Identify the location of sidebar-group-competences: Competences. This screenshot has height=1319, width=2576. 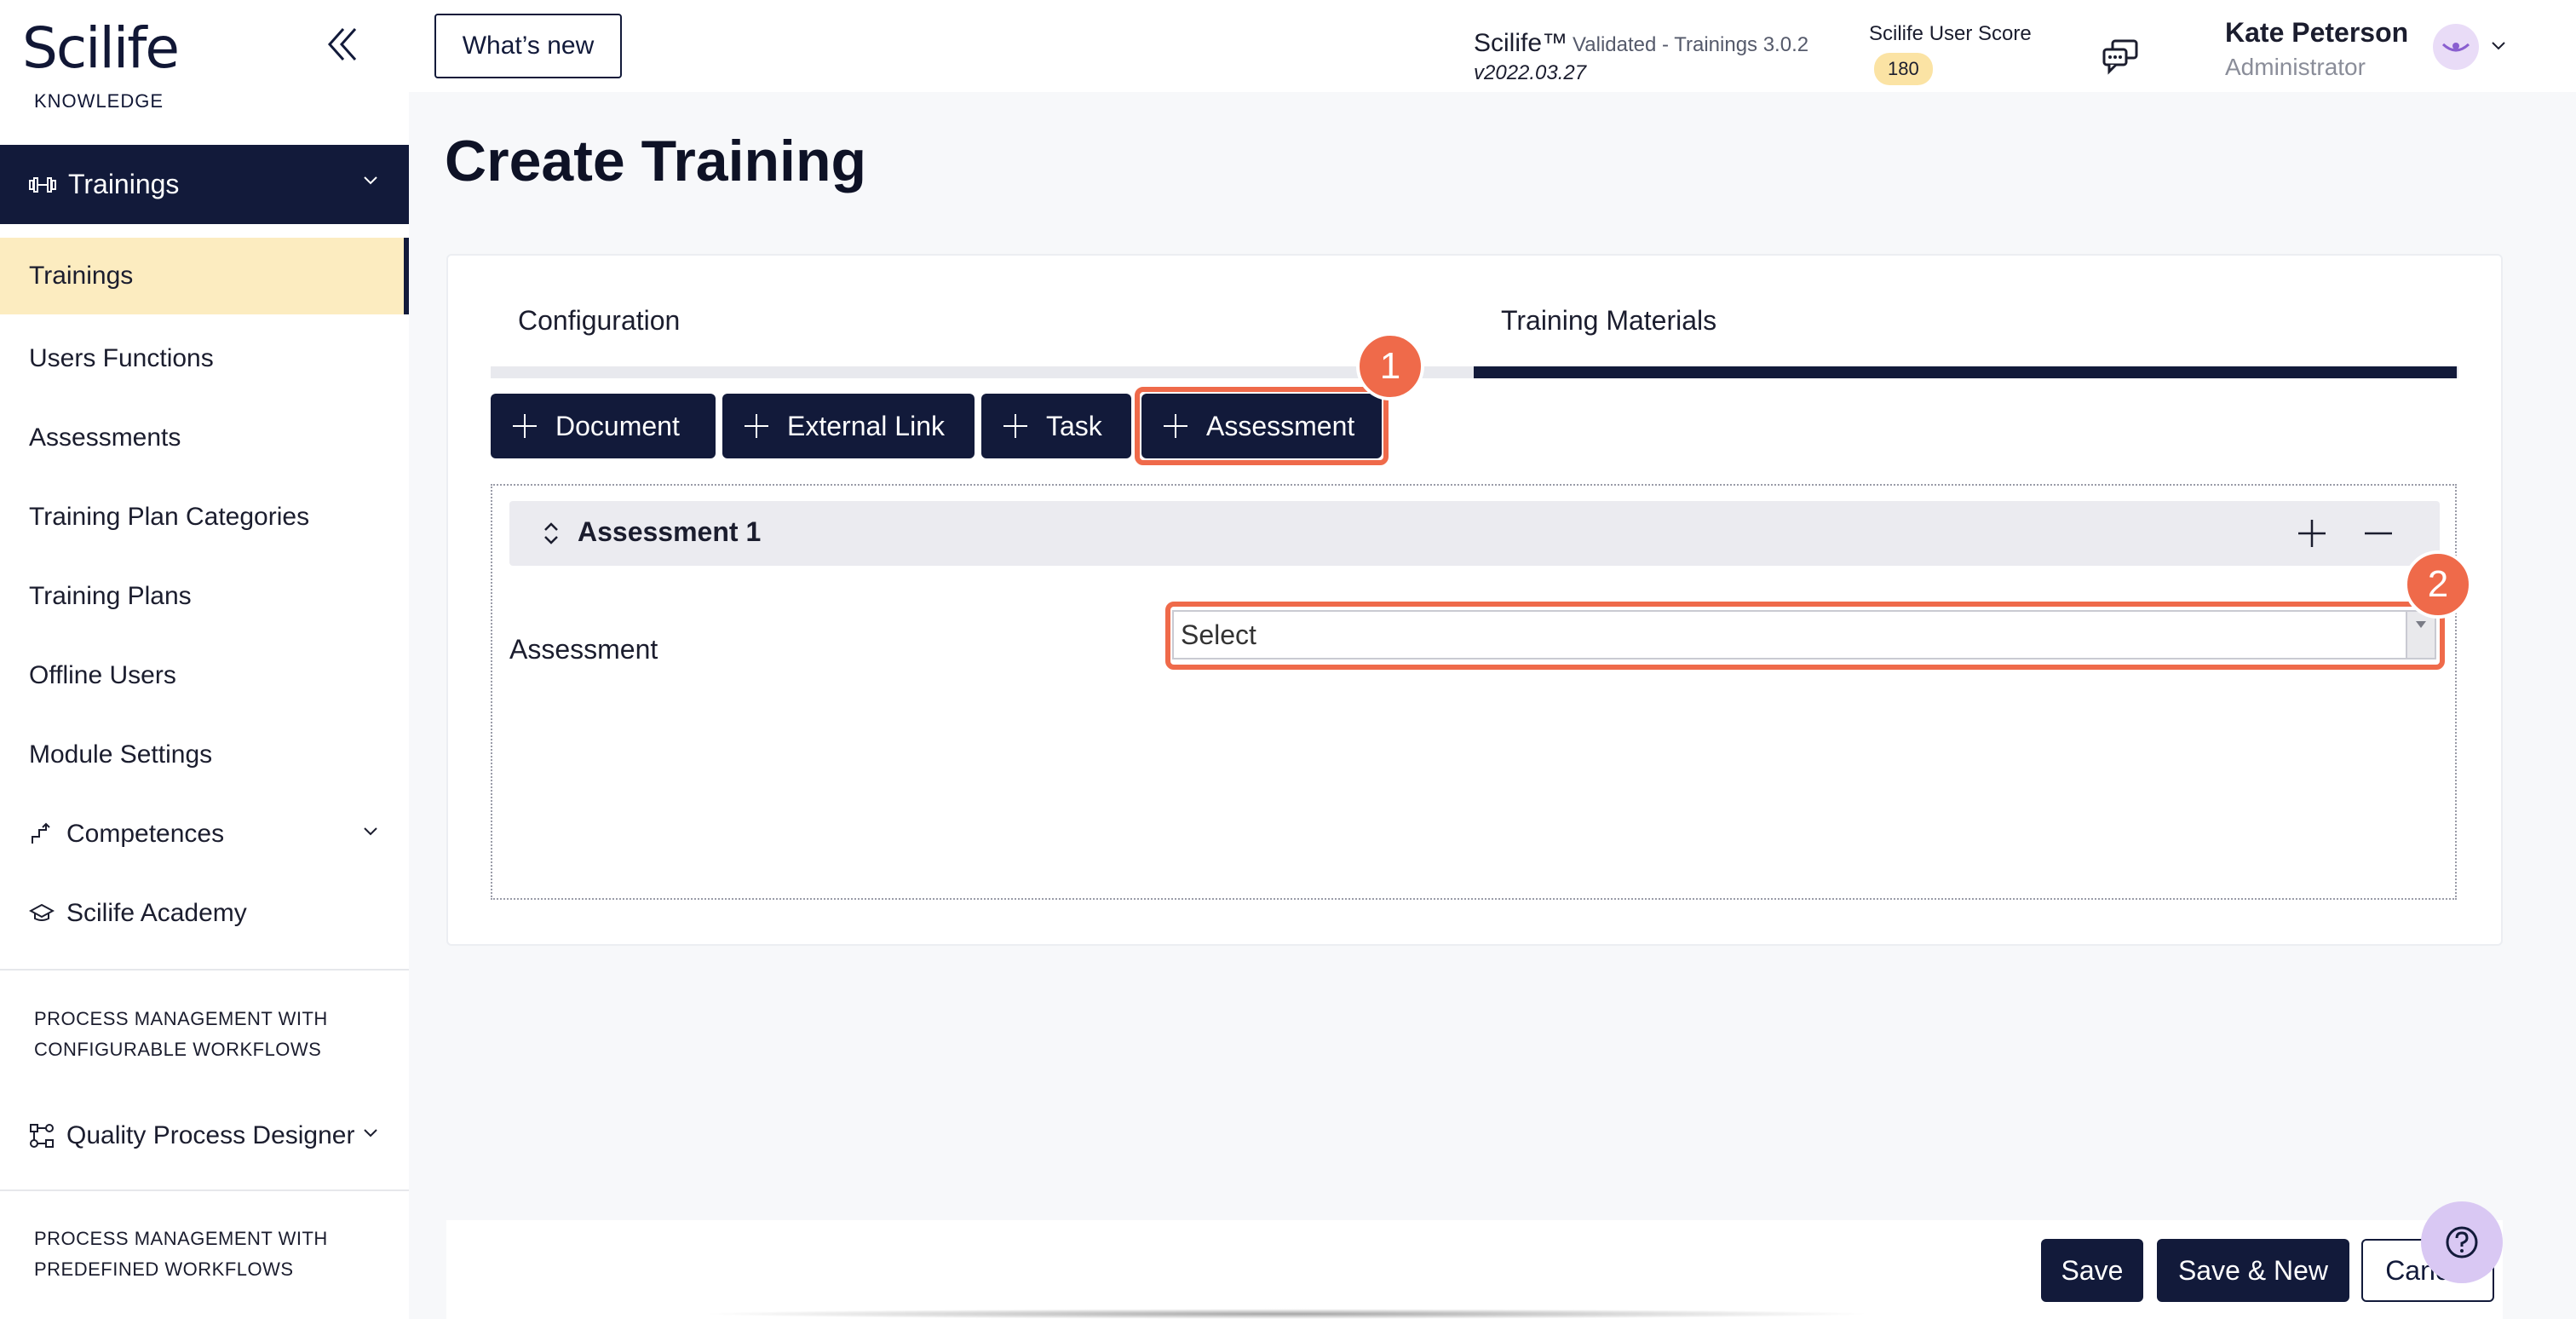
(205, 835).